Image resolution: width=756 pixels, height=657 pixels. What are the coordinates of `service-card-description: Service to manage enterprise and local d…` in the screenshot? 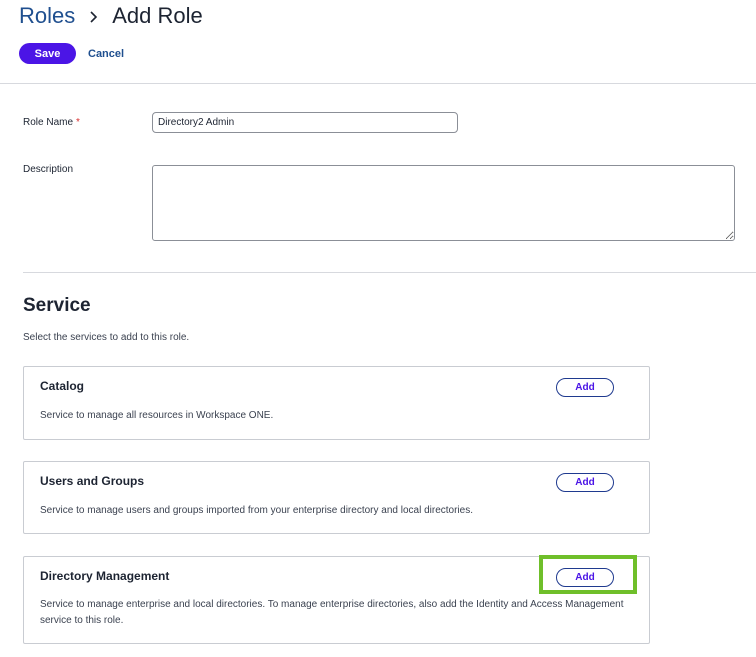 It's located at (332, 612).